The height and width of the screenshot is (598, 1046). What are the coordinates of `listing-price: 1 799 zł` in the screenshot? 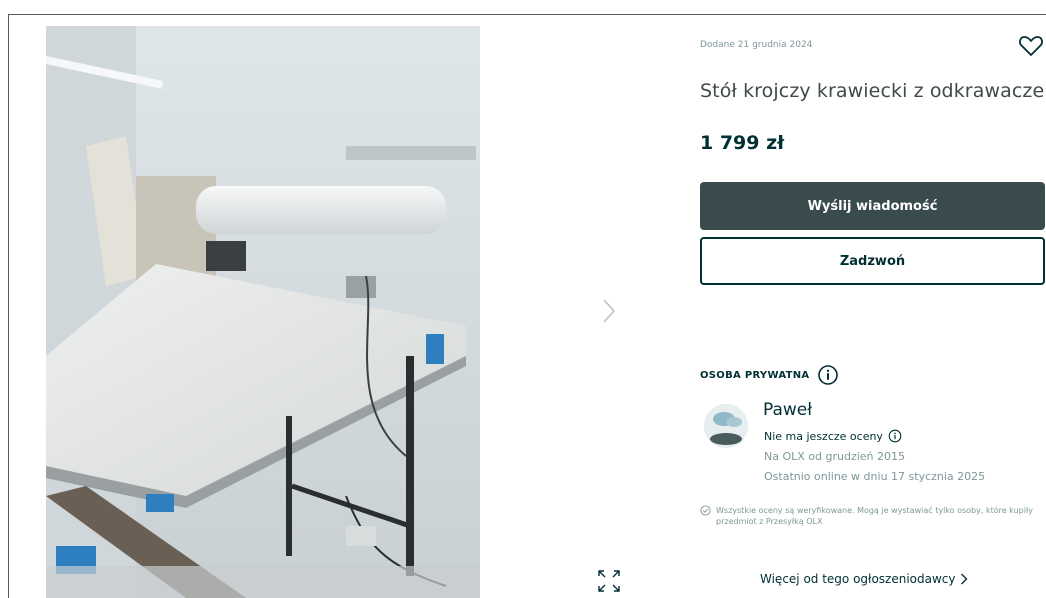 It's located at (742, 143).